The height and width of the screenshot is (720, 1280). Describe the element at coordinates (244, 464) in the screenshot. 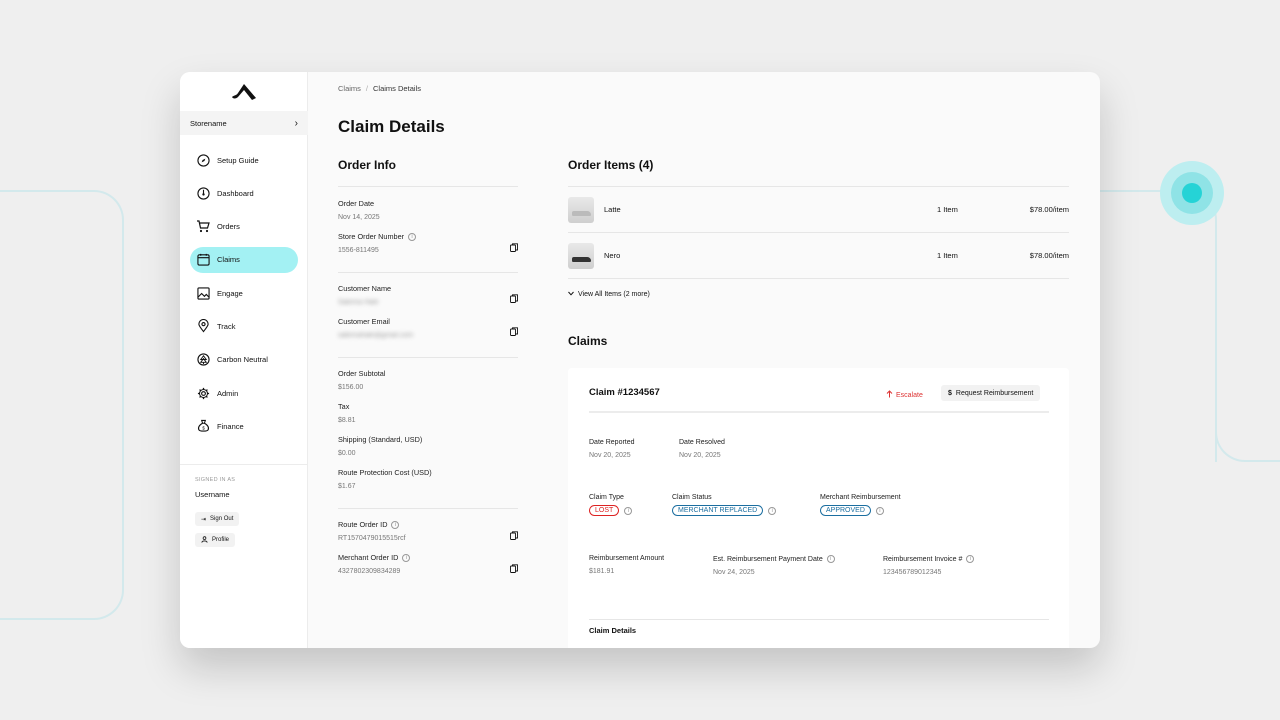

I see `sidebar-divider` at that location.